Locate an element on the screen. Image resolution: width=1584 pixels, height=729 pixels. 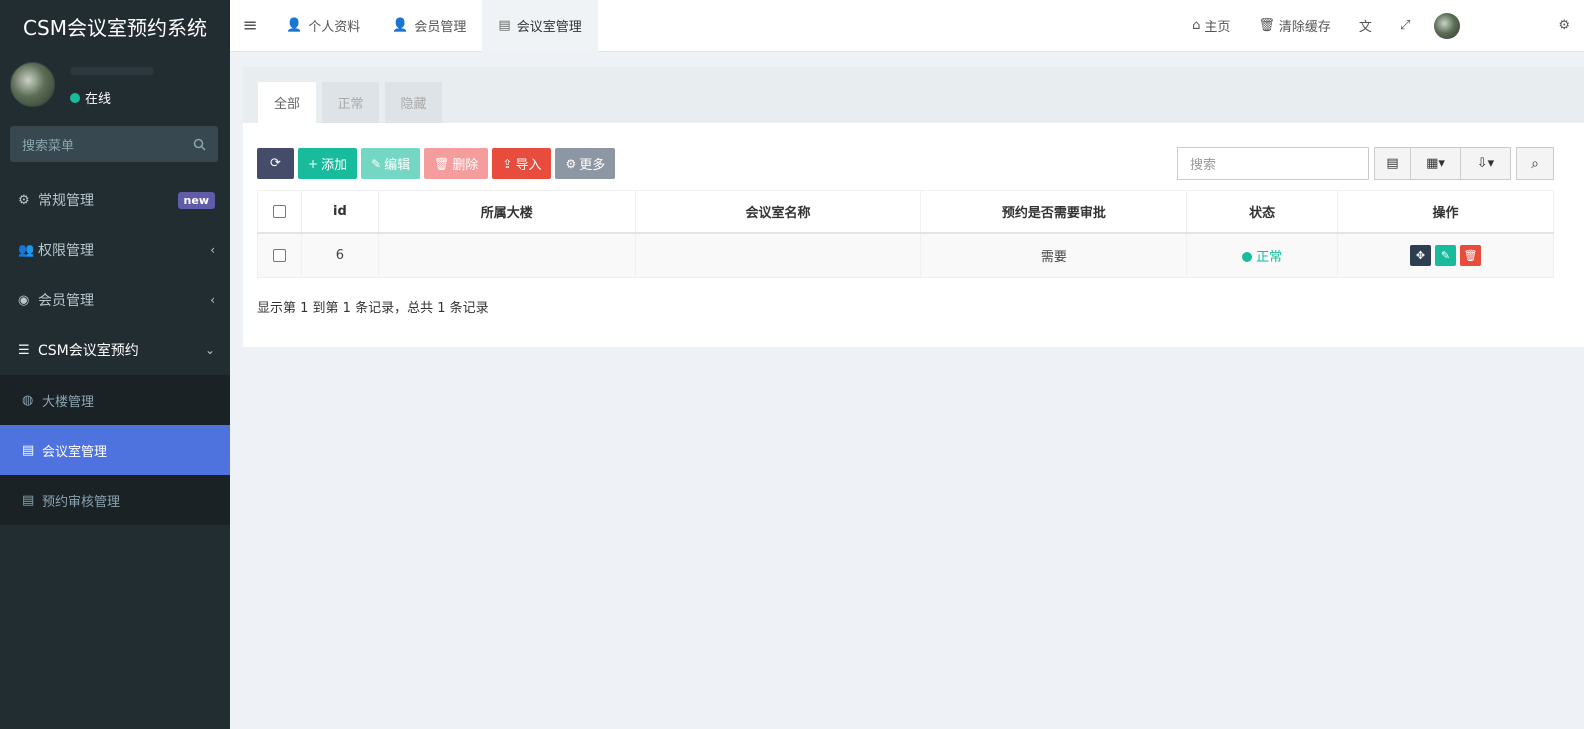
sidebar-submenu: ◍ 大楼管理 ▤ 会议室管理 ▤ 预约审核管理 is located at coordinates (115, 450).